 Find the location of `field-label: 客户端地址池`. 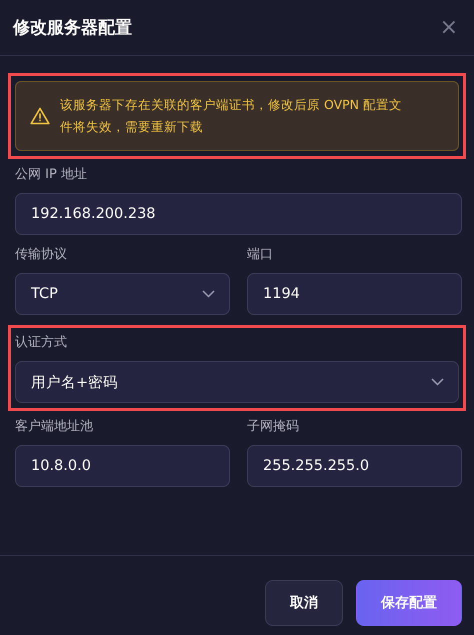

field-label: 客户端地址池 is located at coordinates (54, 426).